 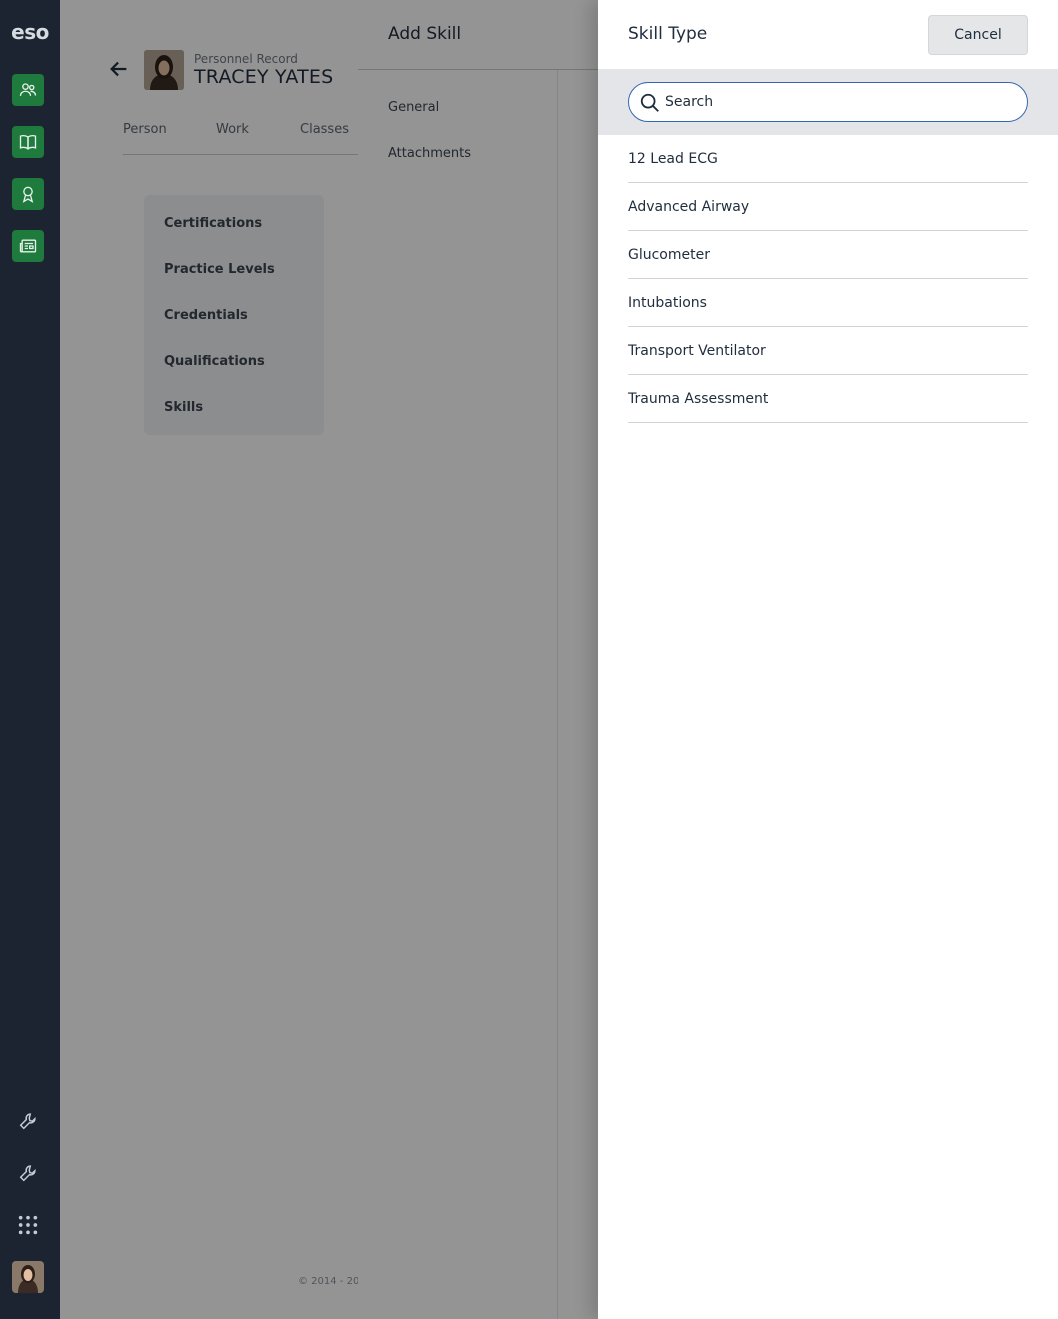 I want to click on eso-logo: eso, so click(x=30, y=32).